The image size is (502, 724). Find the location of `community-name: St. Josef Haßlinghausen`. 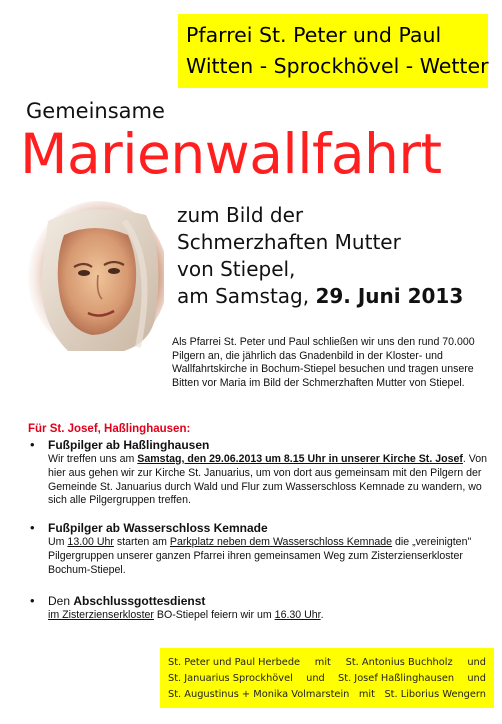

community-name: St. Josef Haßlinghausen is located at coordinates (396, 678).